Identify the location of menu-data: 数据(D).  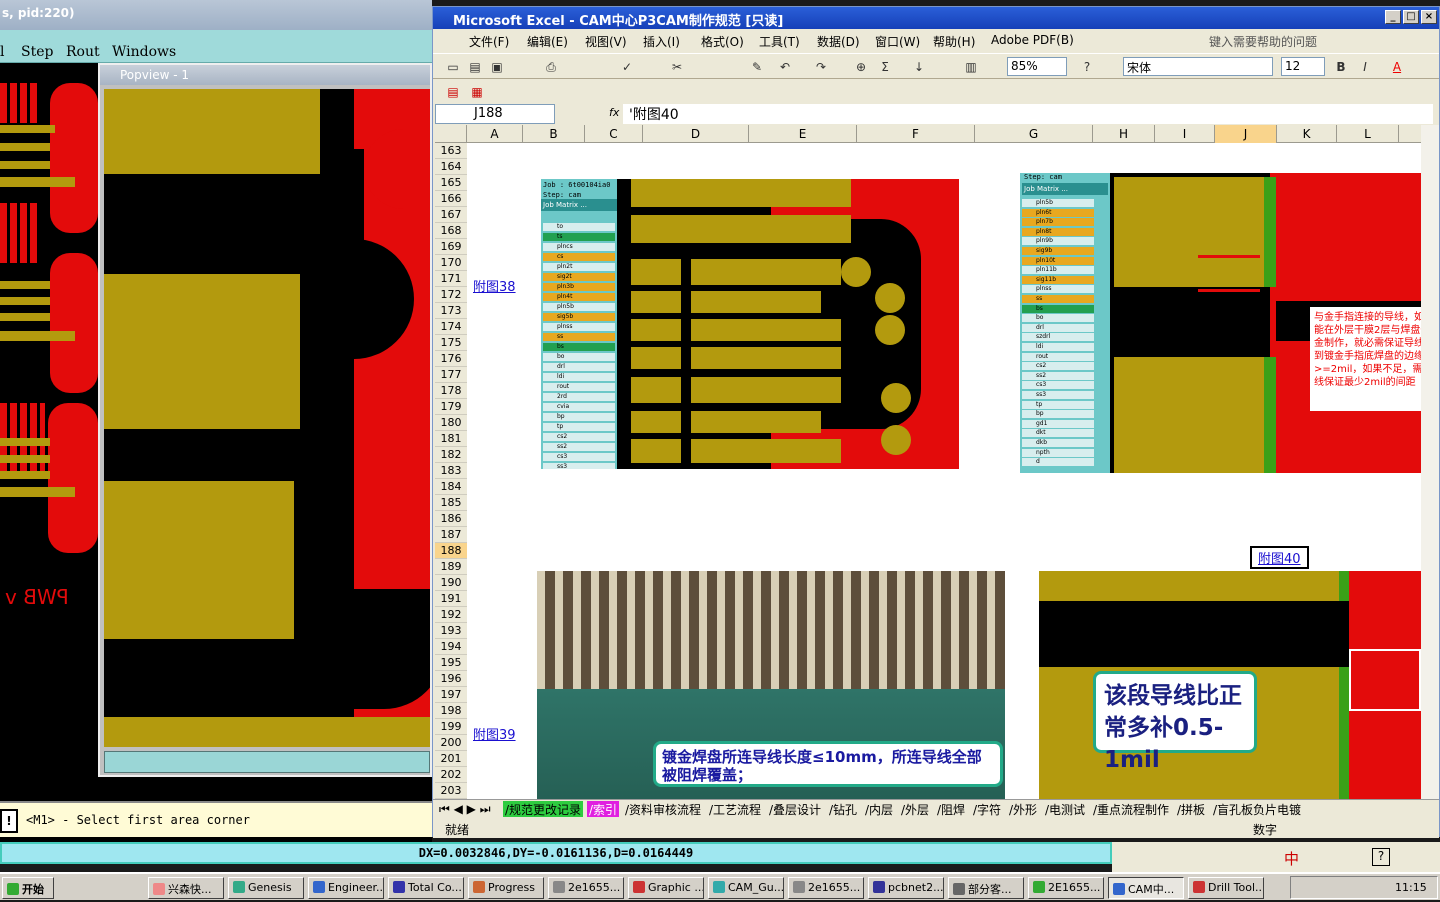
(838, 41).